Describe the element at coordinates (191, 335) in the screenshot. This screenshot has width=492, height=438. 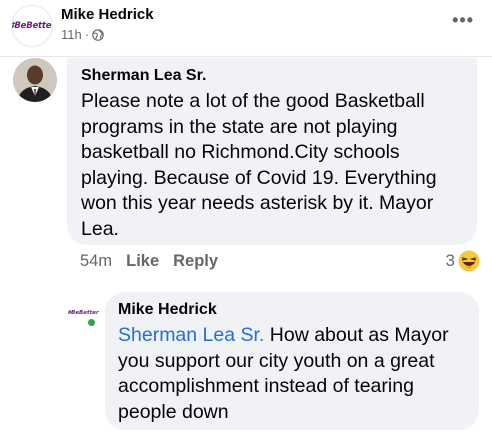
I see `mention-link: Sherman Lea Sr.` at that location.